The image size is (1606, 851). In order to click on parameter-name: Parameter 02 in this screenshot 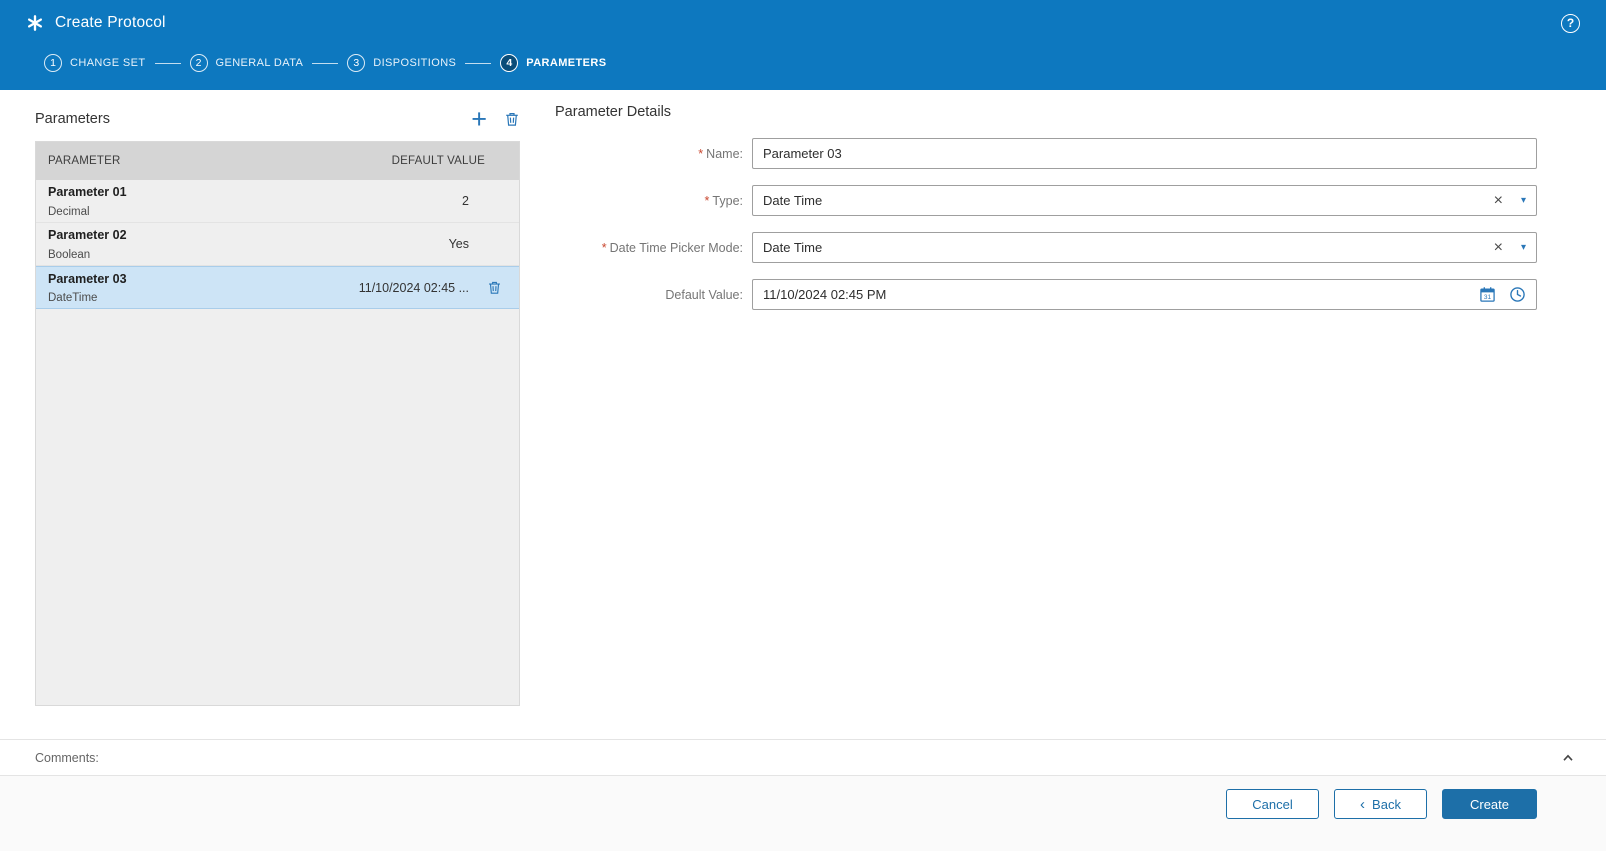, I will do `click(87, 235)`.